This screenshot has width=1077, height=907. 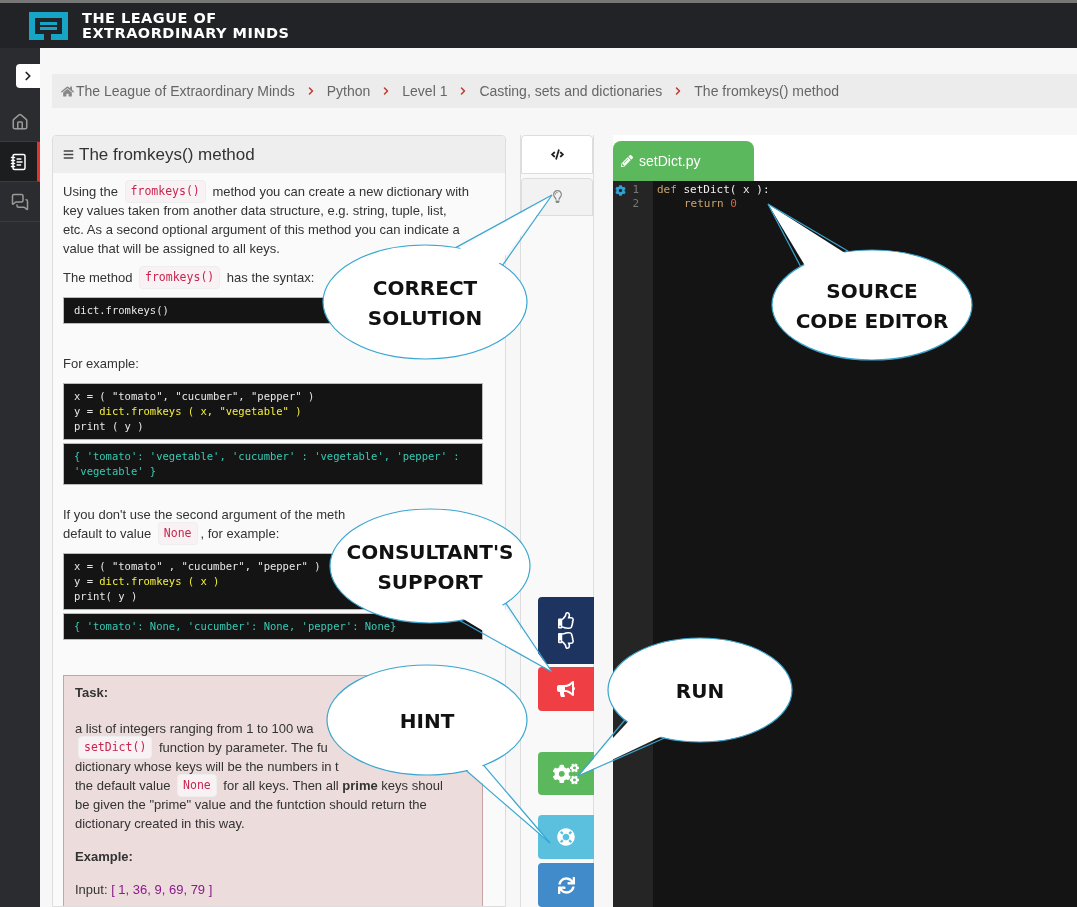 I want to click on paragraph-text: , for example:, so click(x=240, y=534).